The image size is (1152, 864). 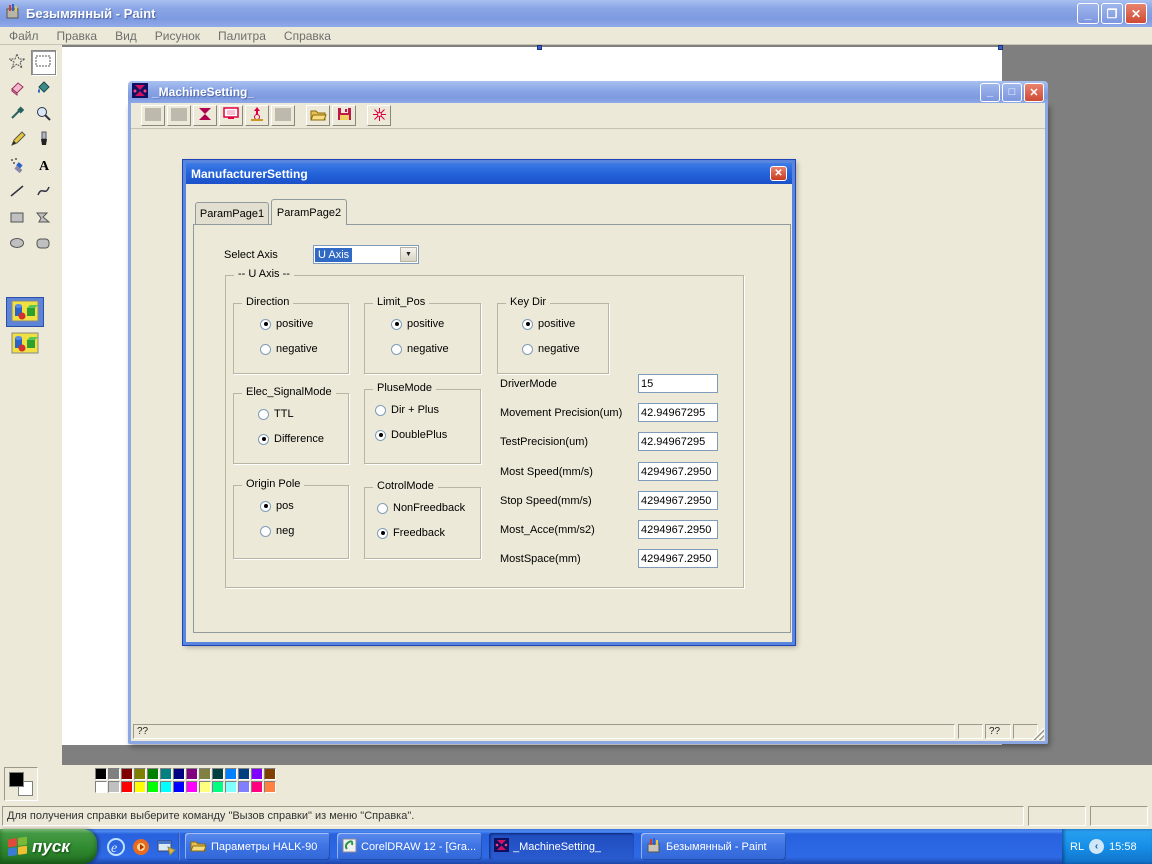 I want to click on media-player-icon, so click(x=141, y=847).